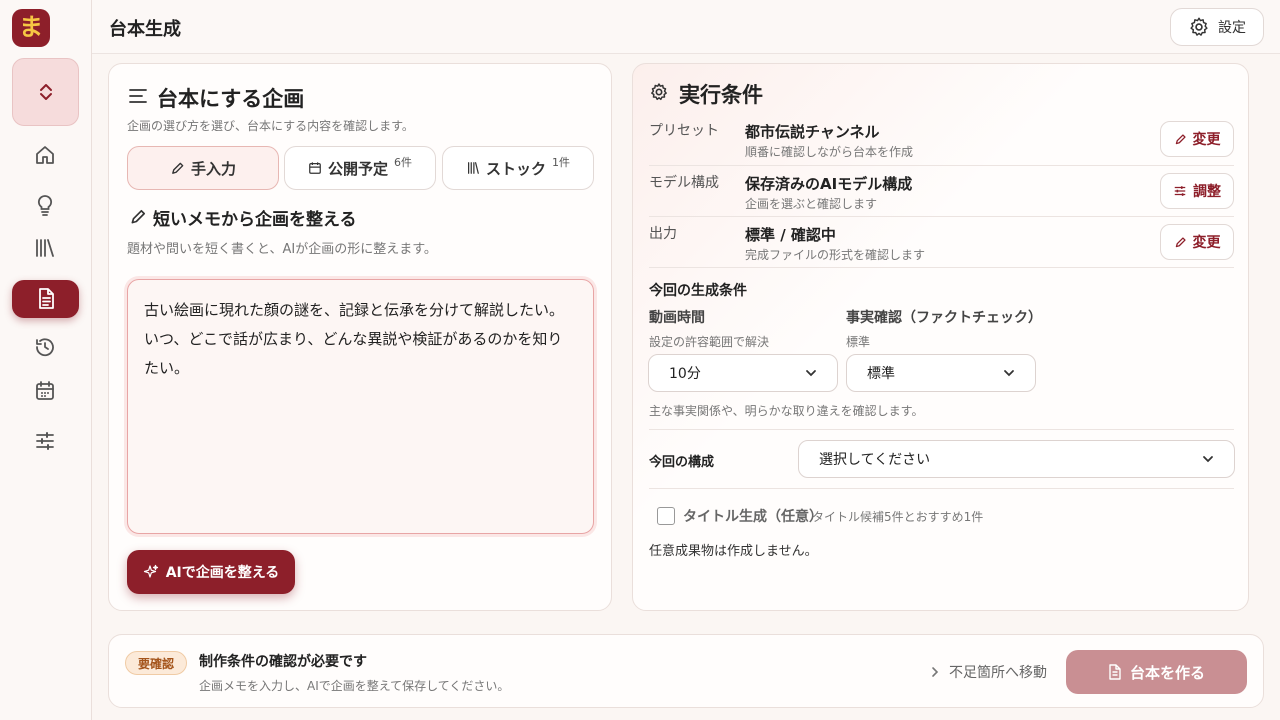  I want to click on factcheck-hint: 標準, so click(858, 342).